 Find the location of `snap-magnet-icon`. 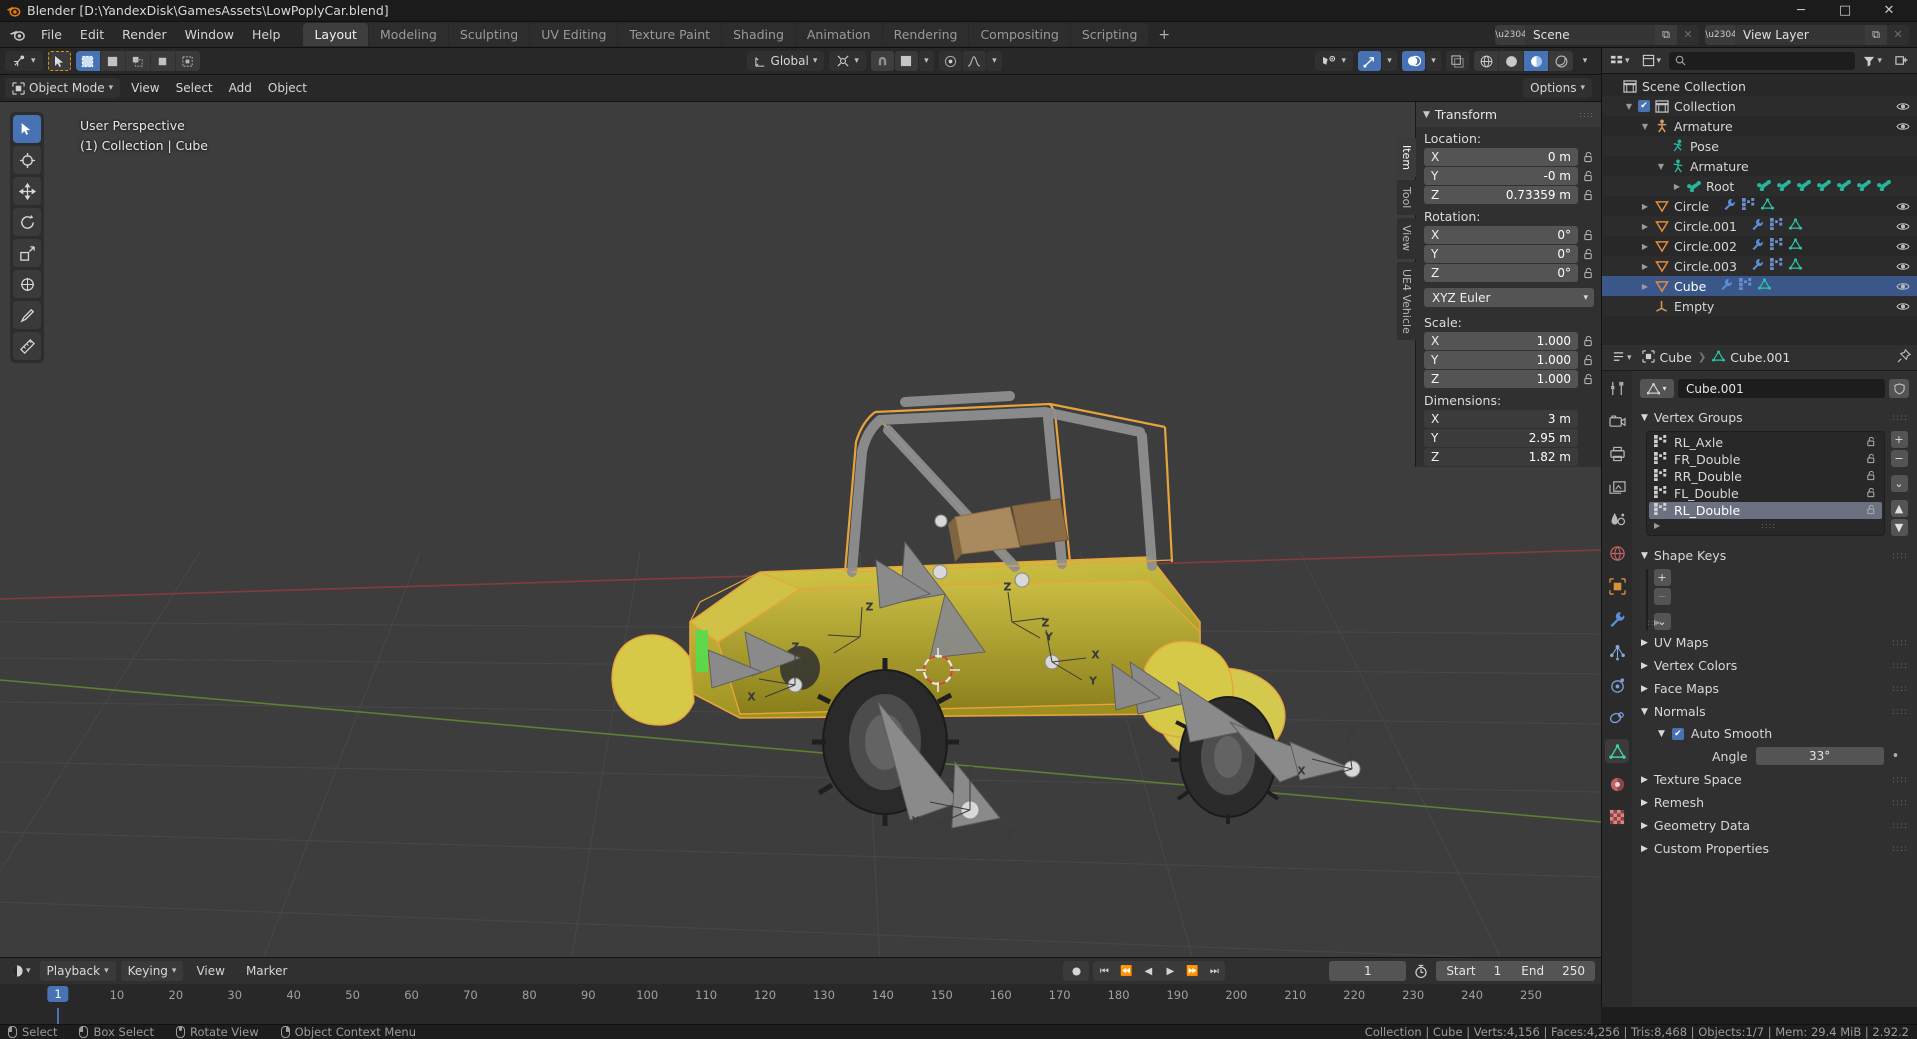

snap-magnet-icon is located at coordinates (882, 61).